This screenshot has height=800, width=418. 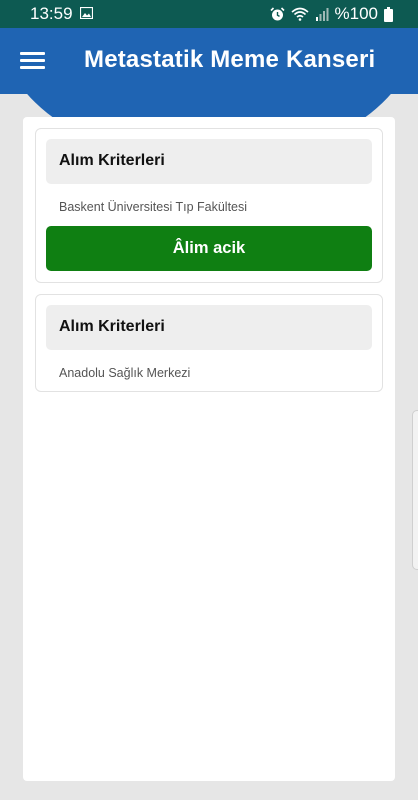 I want to click on page-title: Metastatik Meme Kanseri, so click(x=230, y=59).